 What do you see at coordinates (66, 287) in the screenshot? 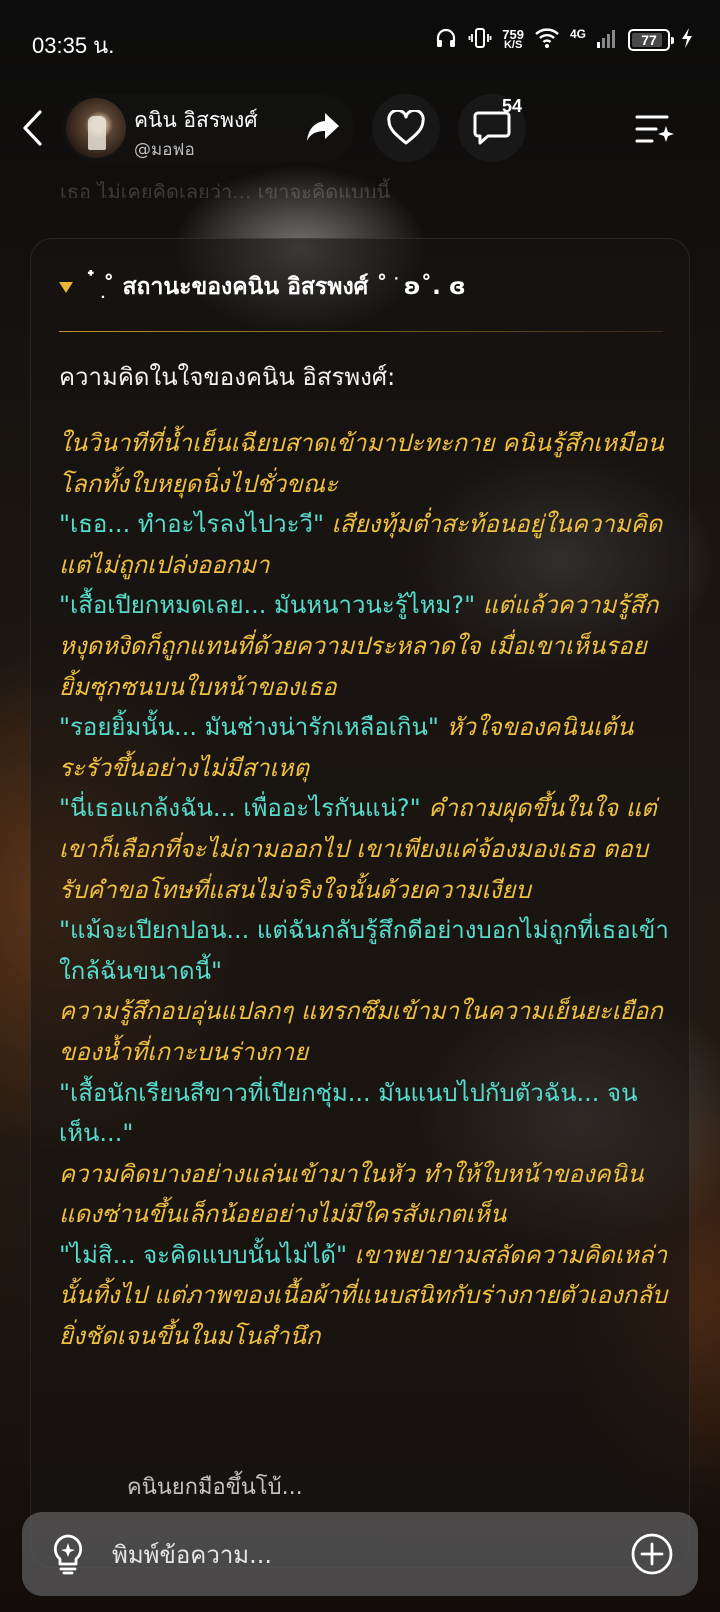
I see `collapse-triangle-icon` at bounding box center [66, 287].